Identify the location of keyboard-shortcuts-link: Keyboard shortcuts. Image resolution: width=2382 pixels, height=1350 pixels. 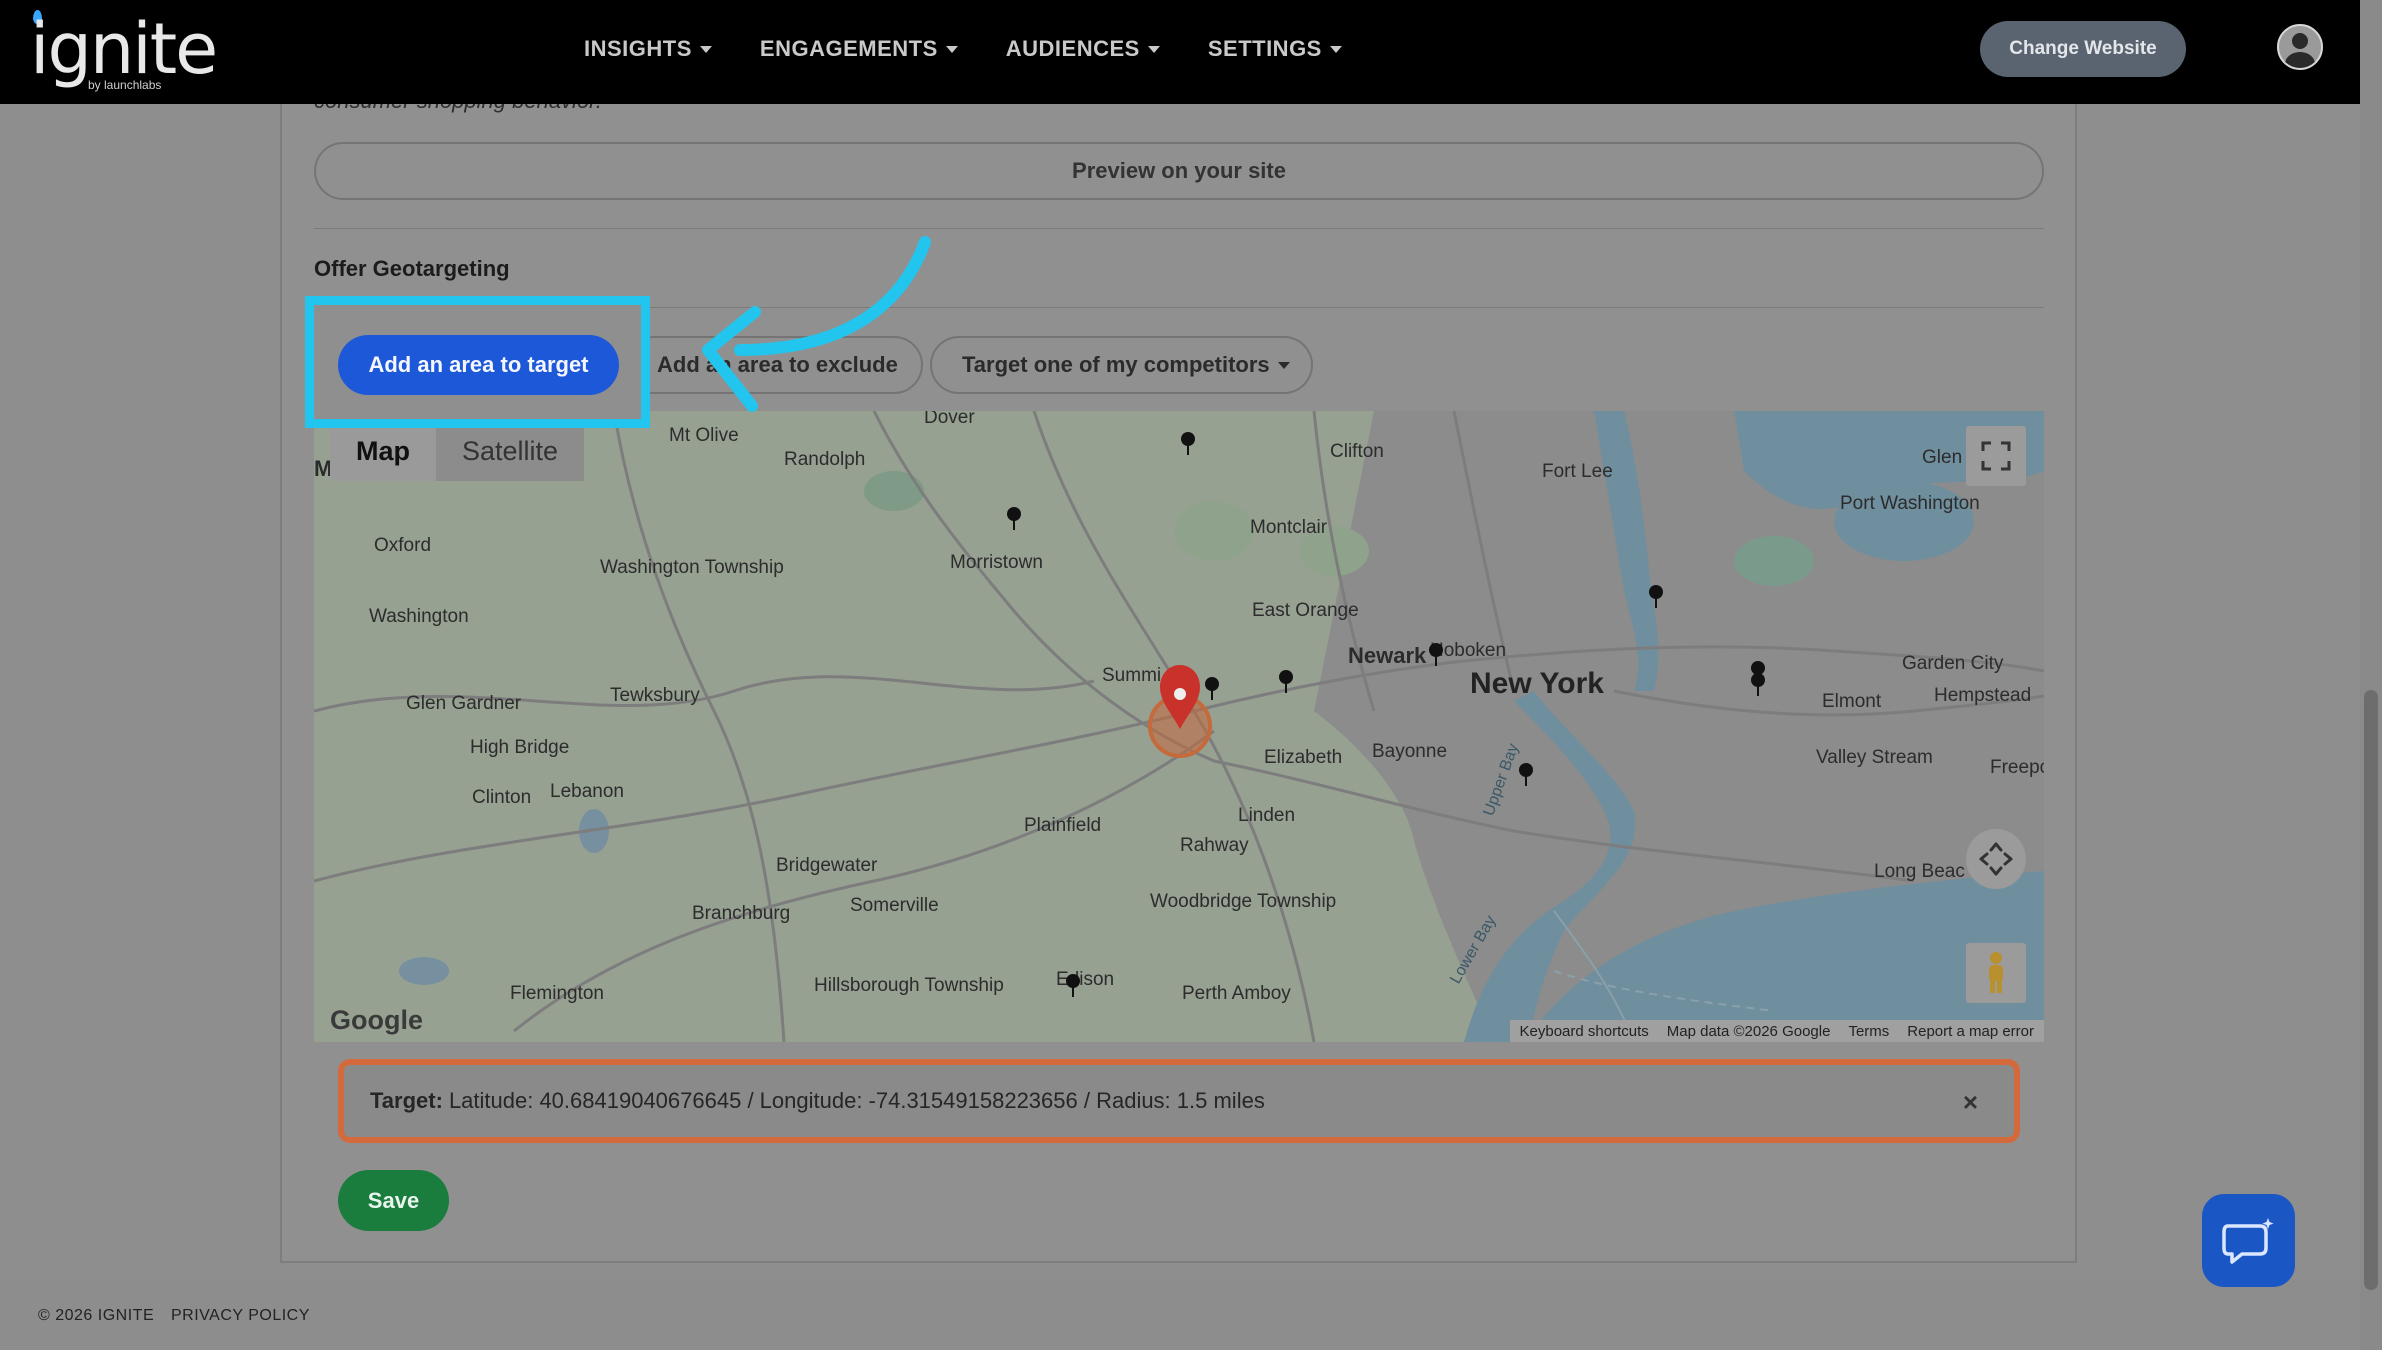
(1584, 1031).